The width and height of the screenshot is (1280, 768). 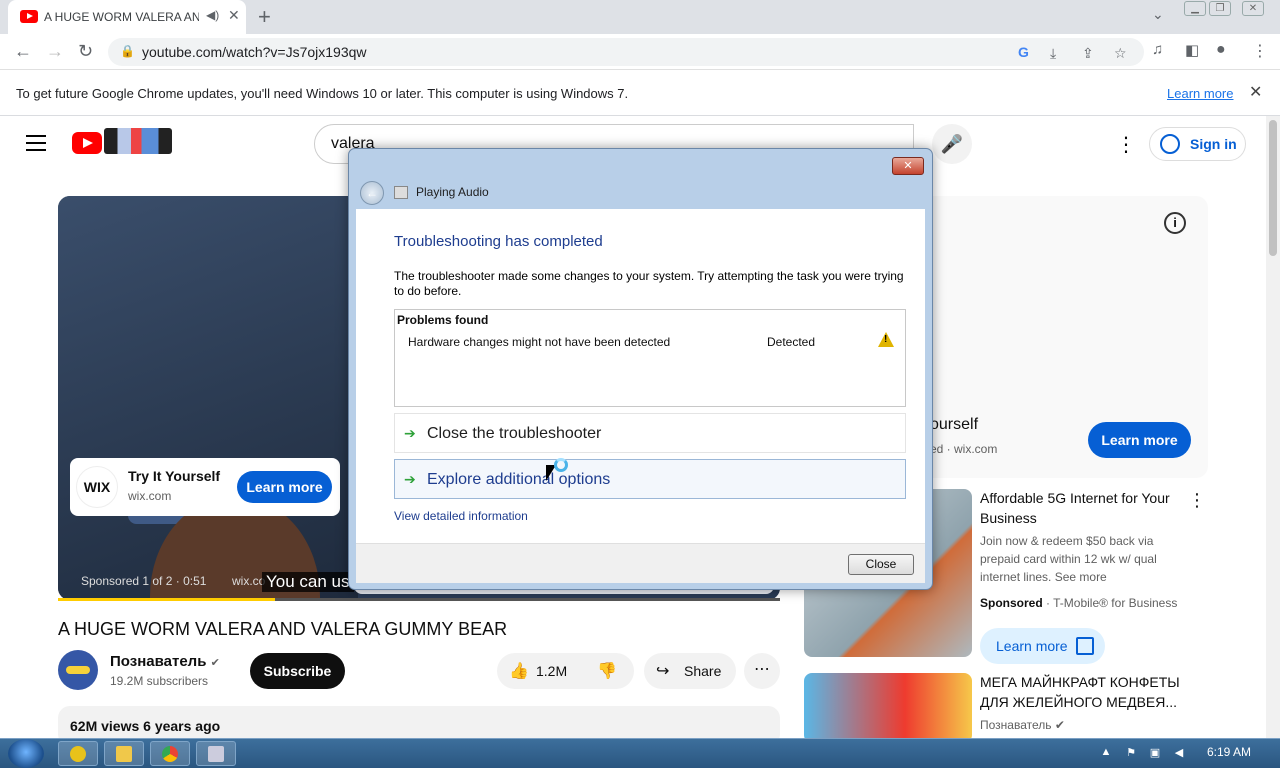 I want to click on like-dislike-bar: 👍 1.2M 👎, so click(x=565, y=671).